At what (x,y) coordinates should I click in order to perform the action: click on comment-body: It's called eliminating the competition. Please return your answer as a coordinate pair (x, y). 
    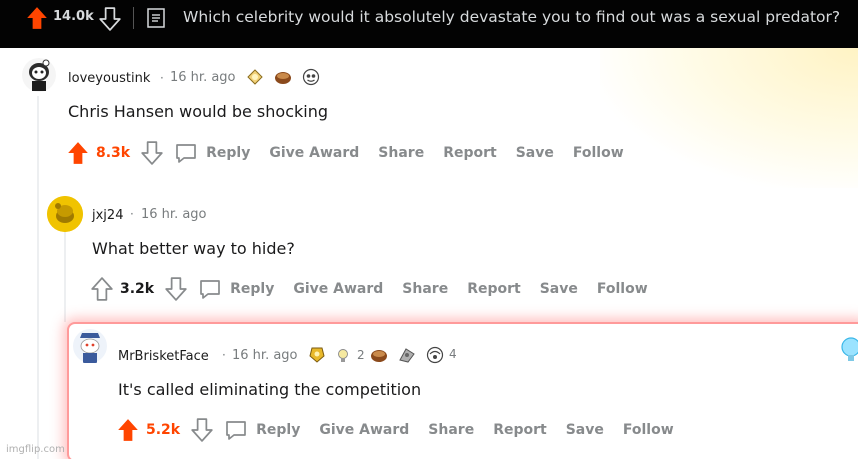
    Looking at the image, I should click on (270, 389).